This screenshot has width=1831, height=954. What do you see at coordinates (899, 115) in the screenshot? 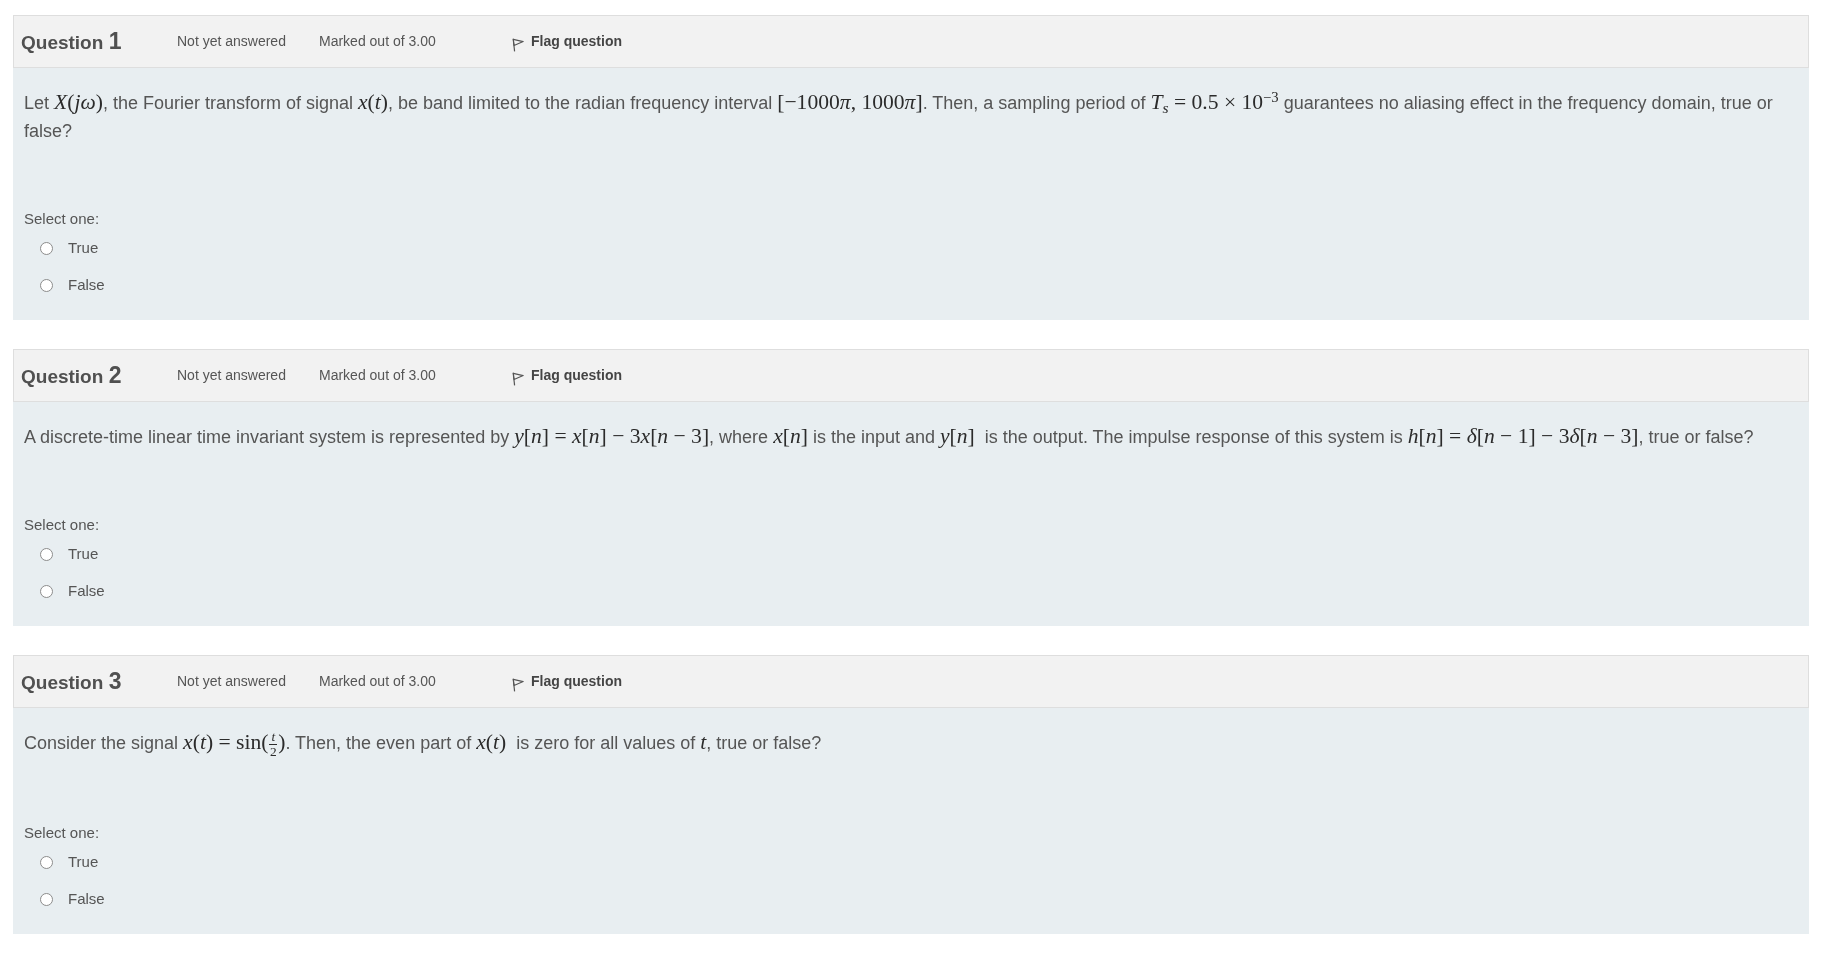
I see `question-text: Let X(jω), the Fourier transform of signal x(t), be band limited to the radian frequency interval [−1000π, 1000π]. Then, a sampling period of T$_{s}$ = 0.5 × 10$^{−3}$ guarantees no aliasing effect in the frequency domain, true or false?` at bounding box center [899, 115].